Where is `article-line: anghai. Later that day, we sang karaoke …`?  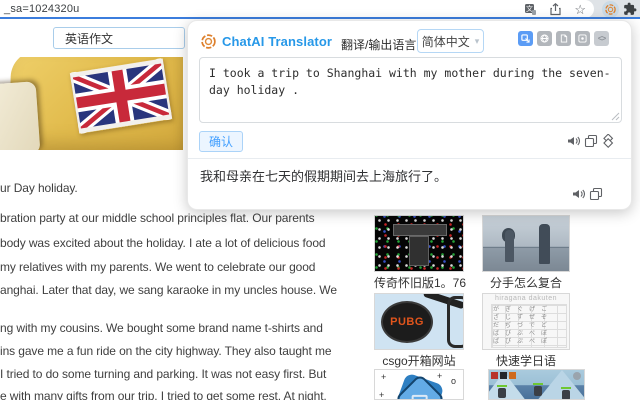 article-line: anghai. Later that day, we sang karaoke … is located at coordinates (168, 290).